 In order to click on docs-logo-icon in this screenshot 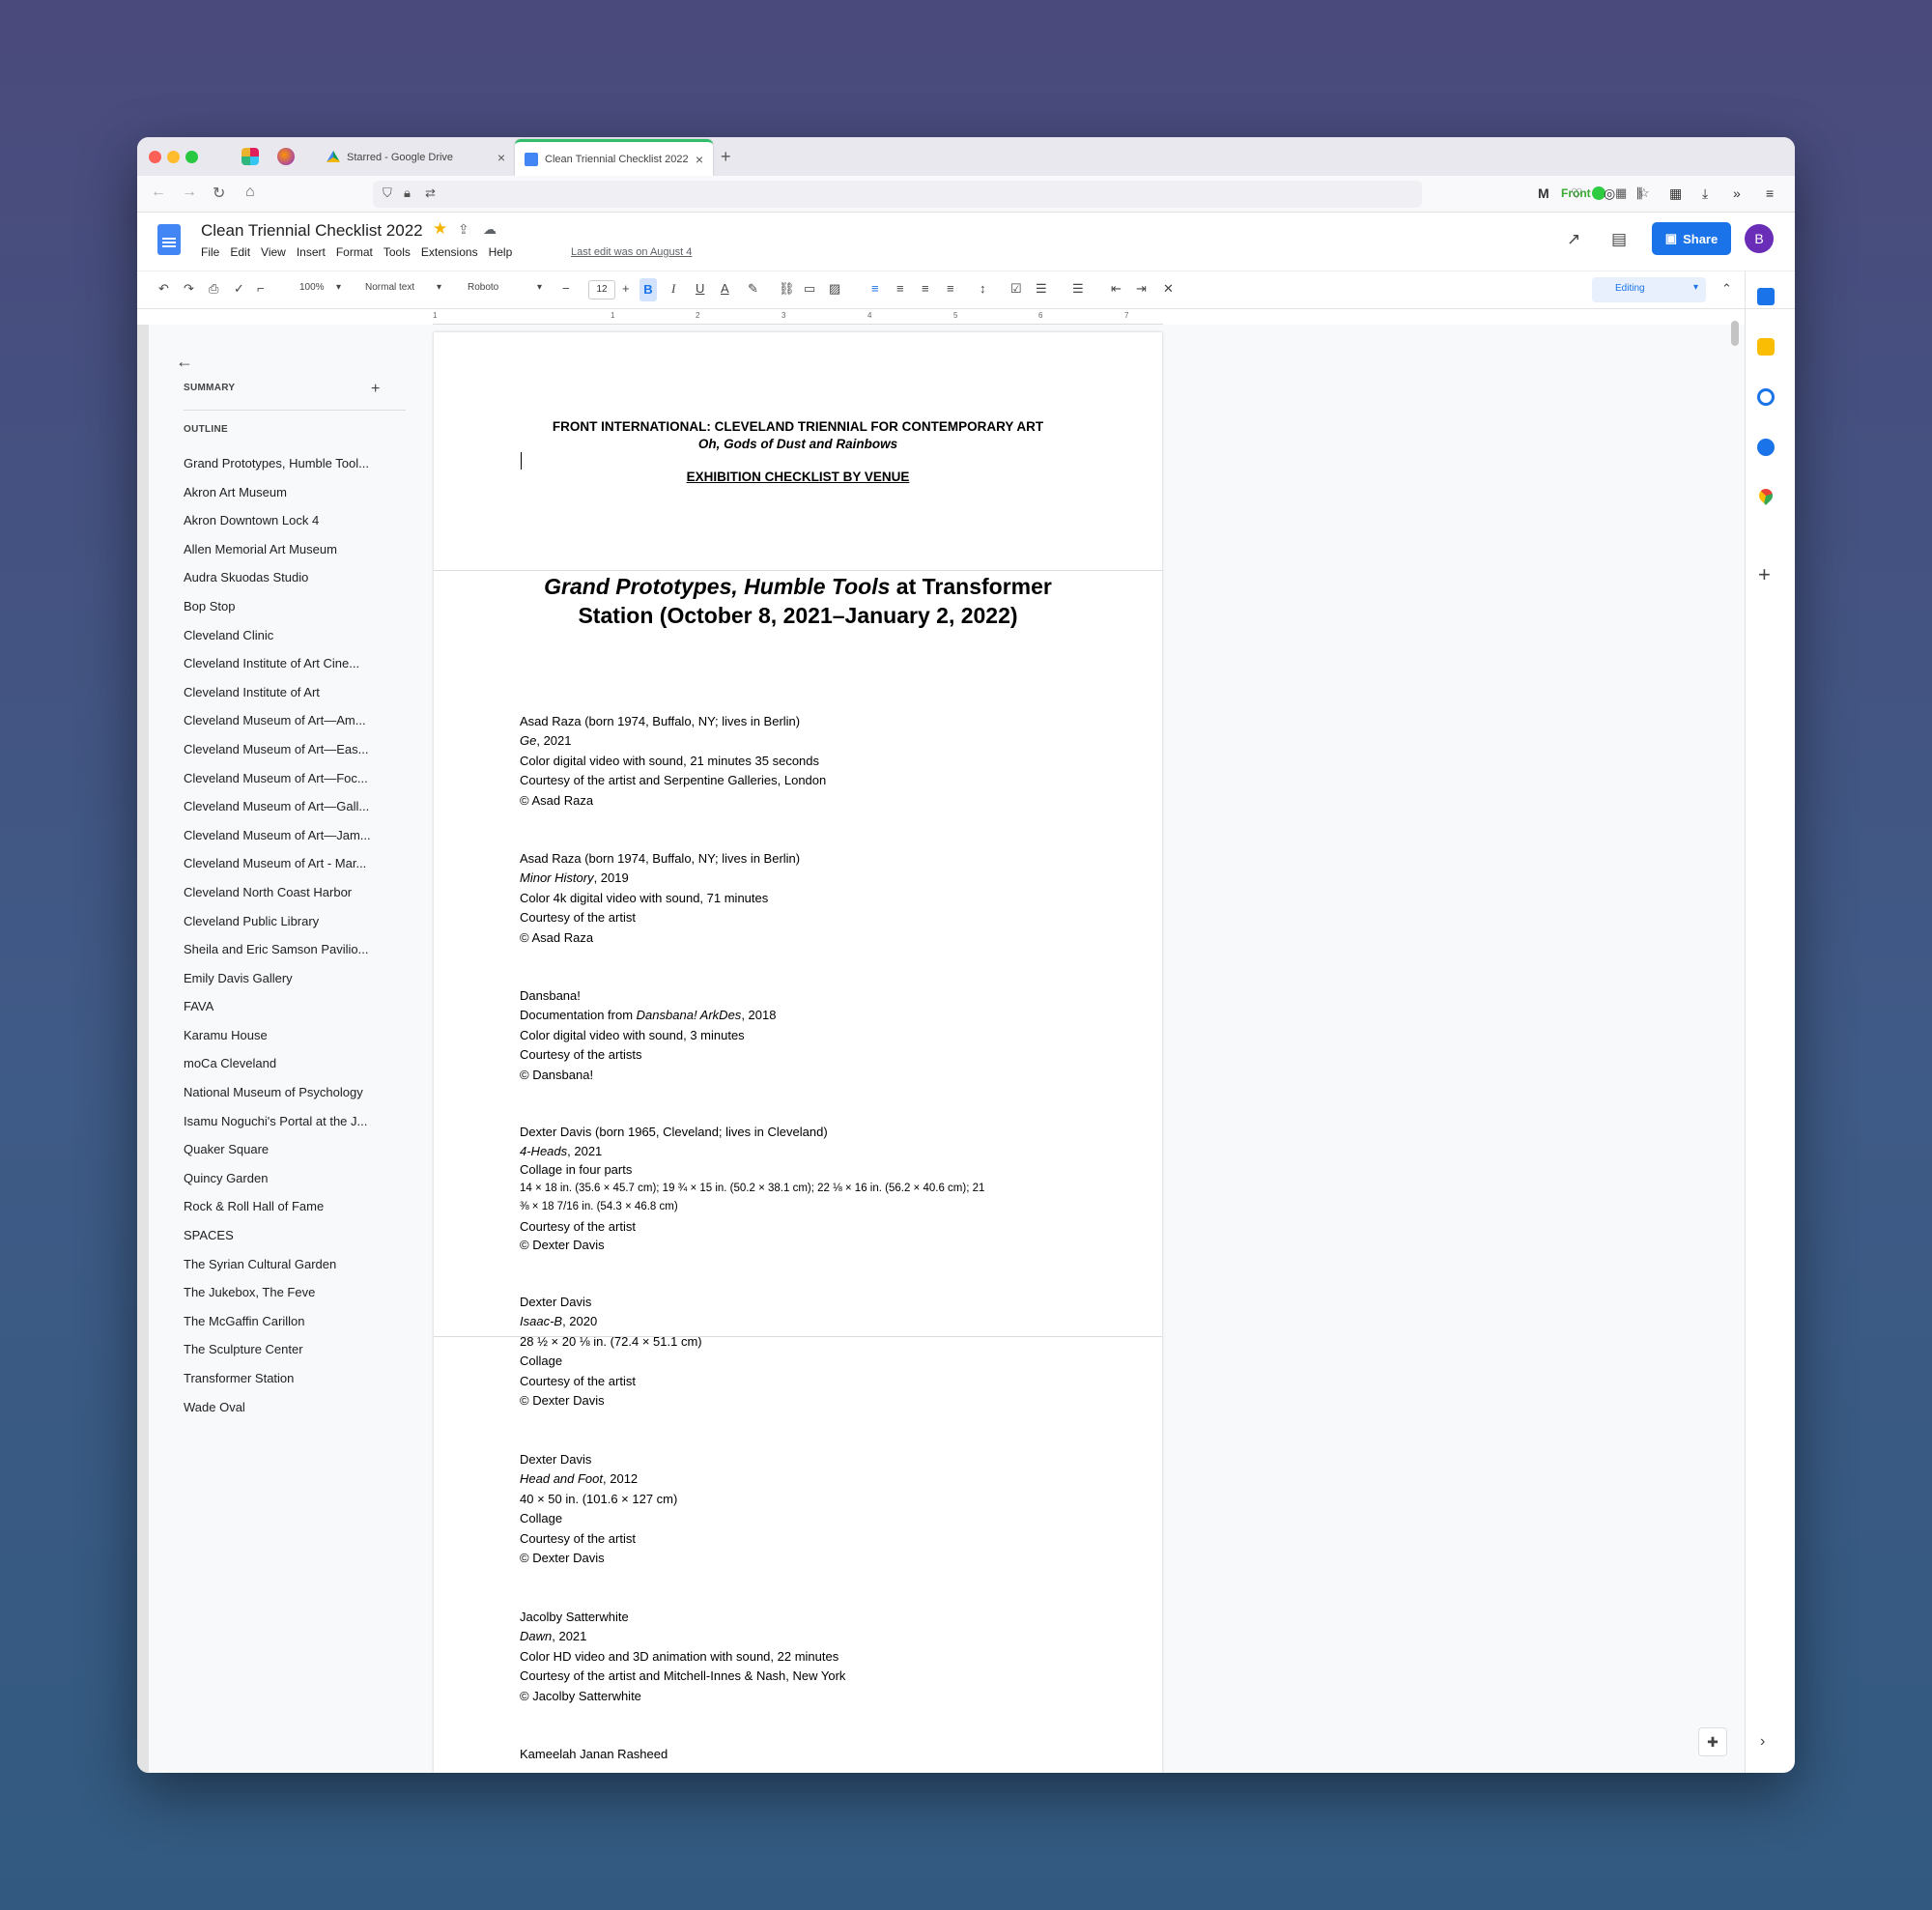, I will do `click(169, 240)`.